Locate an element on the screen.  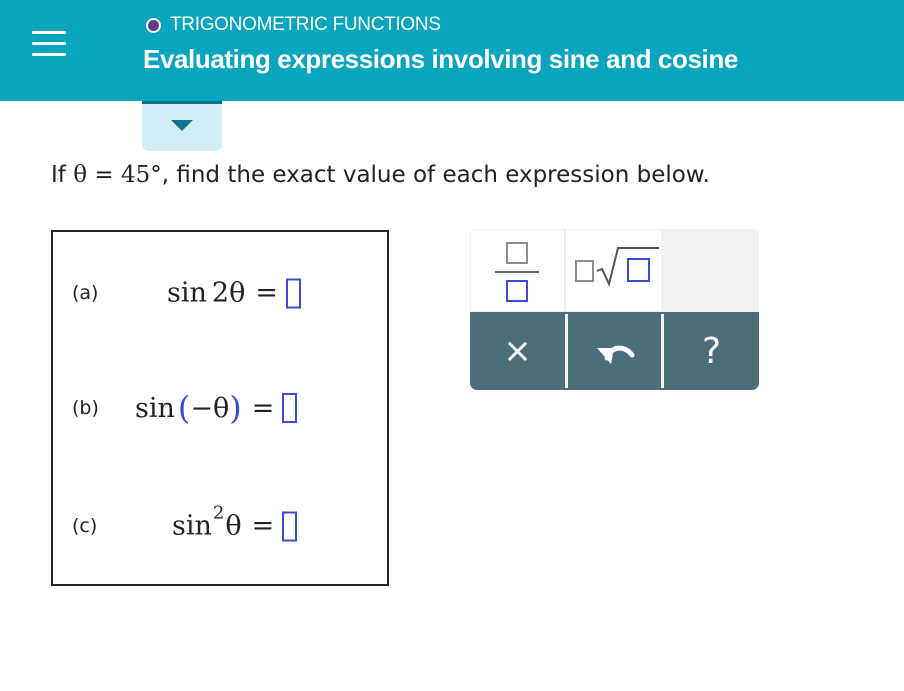
clear-button: × is located at coordinates (517, 351).